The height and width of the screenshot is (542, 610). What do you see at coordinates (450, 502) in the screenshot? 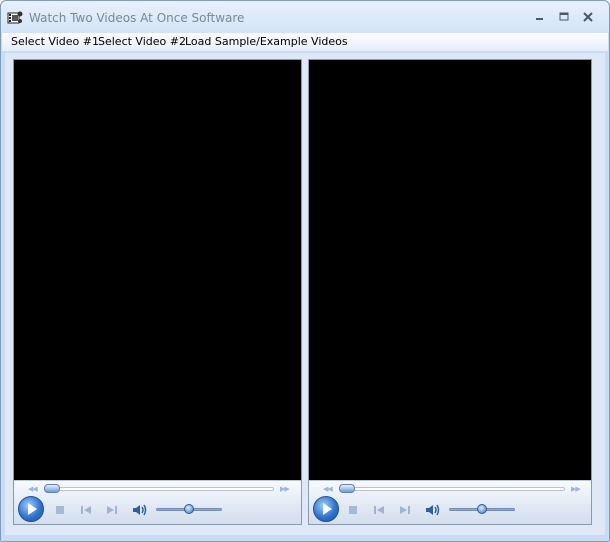
I see `player-controls-2: ◀◀ ▶▶` at bounding box center [450, 502].